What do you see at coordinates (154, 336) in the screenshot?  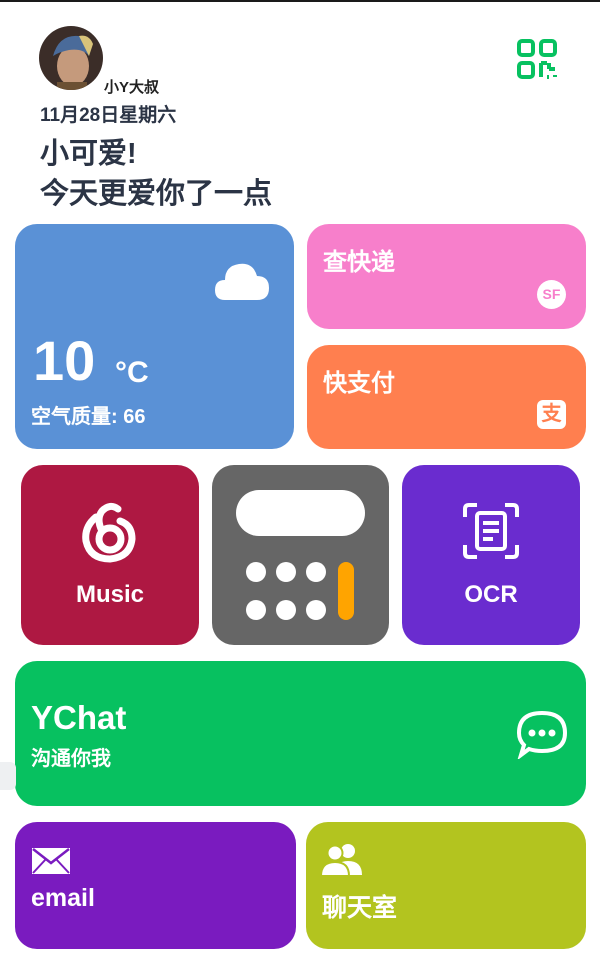 I see `weather-tile: 10 °C 空气质量: 66` at bounding box center [154, 336].